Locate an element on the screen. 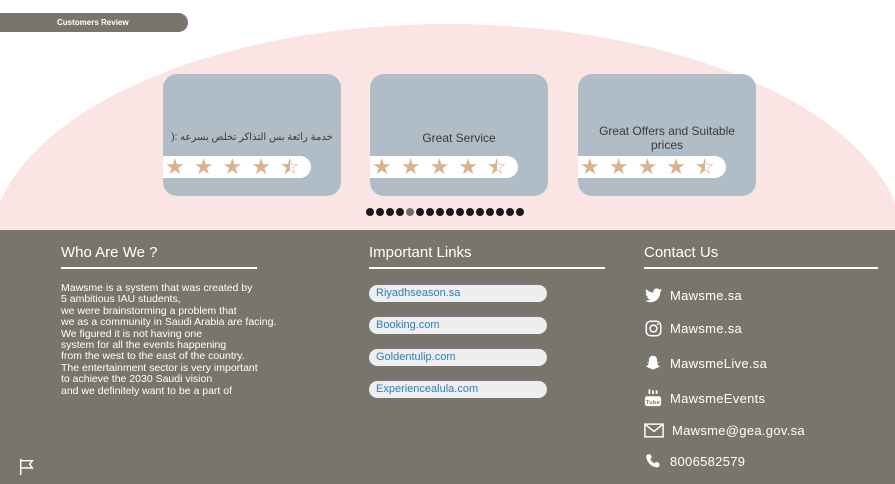  links-title: Important Links is located at coordinates (420, 252).